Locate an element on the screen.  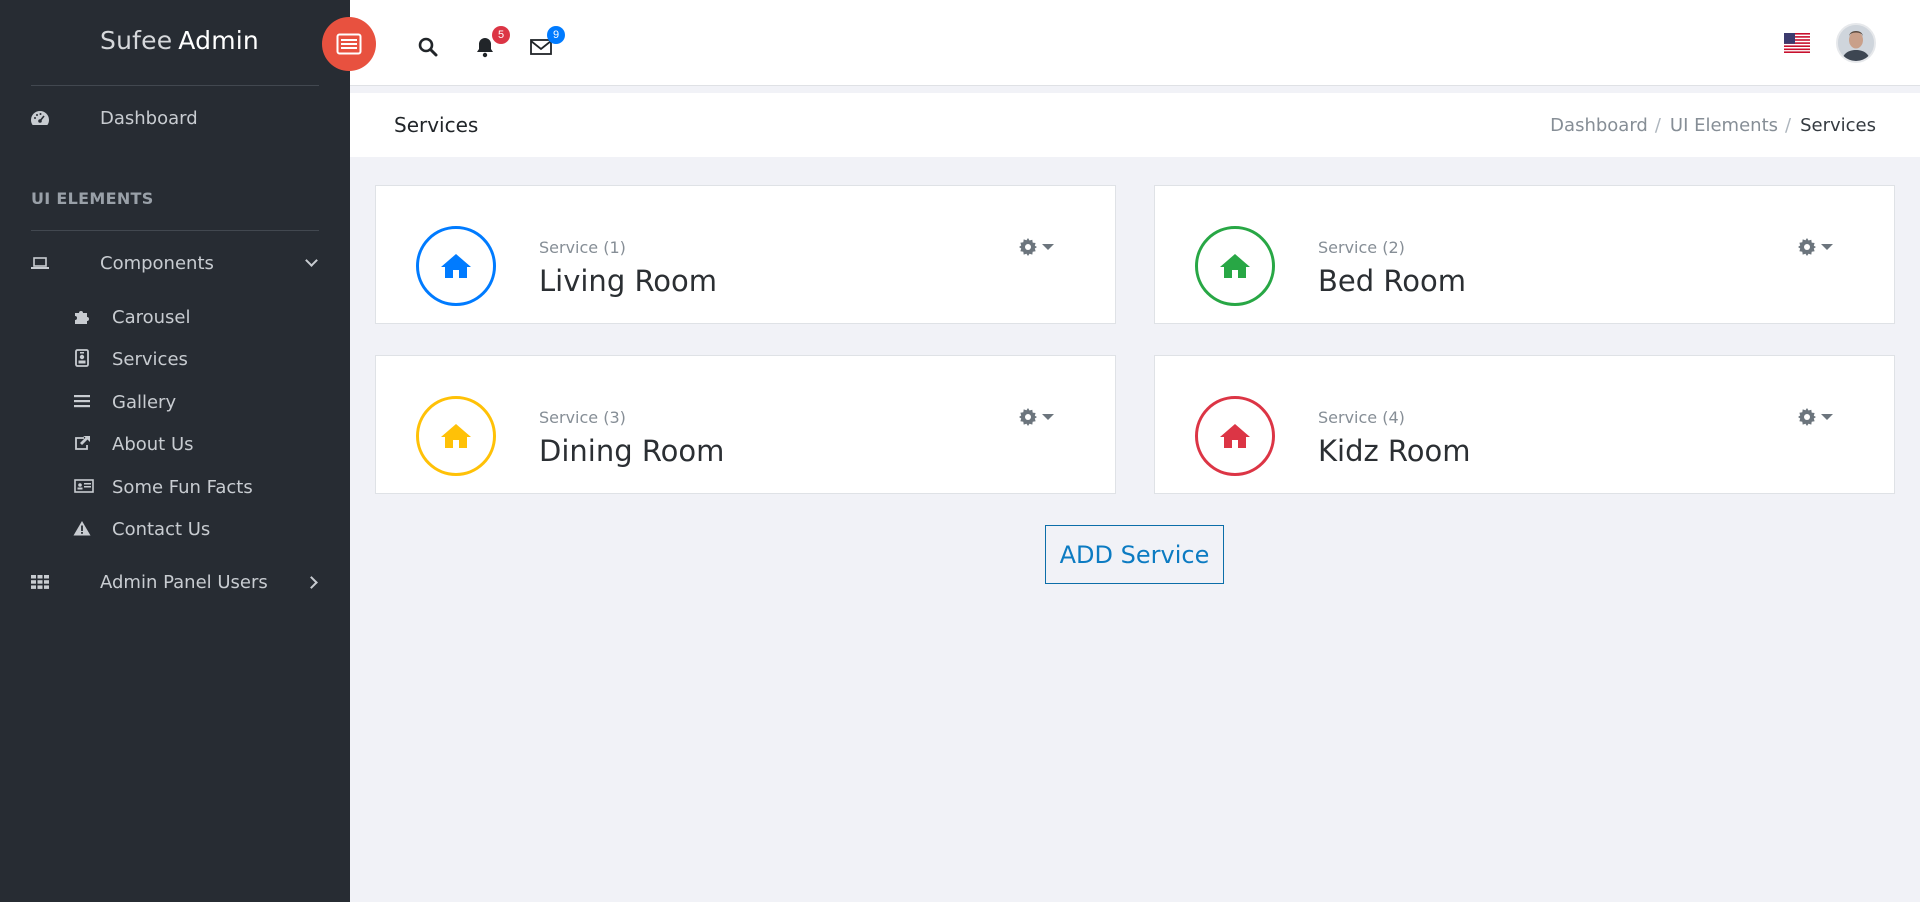
search-icon is located at coordinates (428, 47).